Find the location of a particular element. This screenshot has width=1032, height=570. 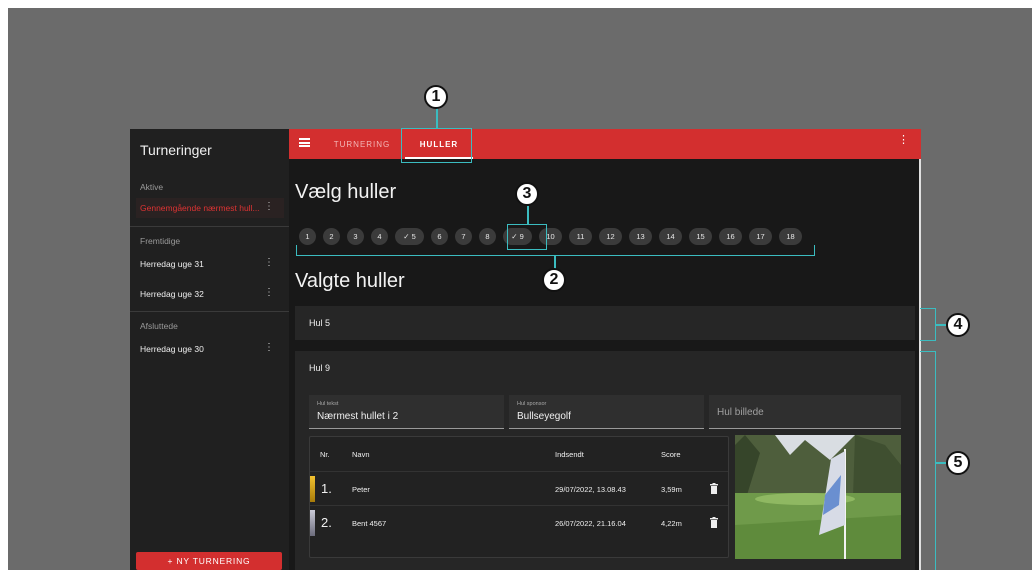

callout-marker-4: 4 is located at coordinates (958, 325).